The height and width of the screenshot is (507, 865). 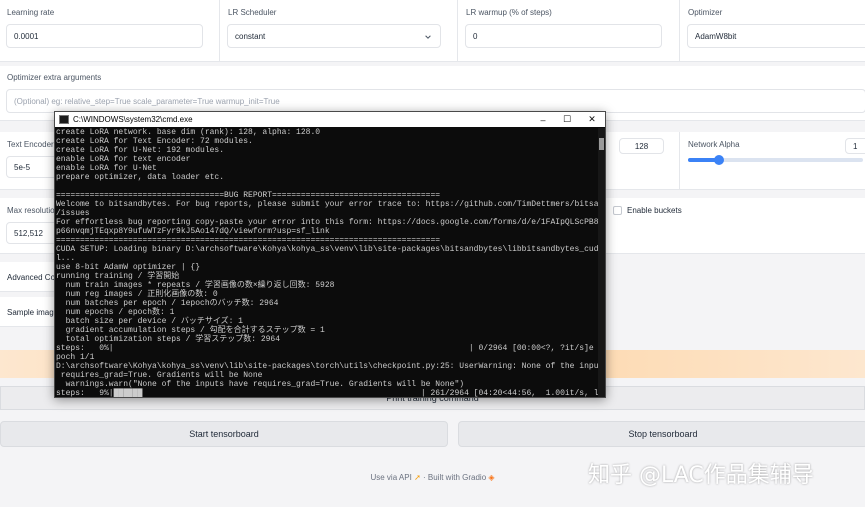 What do you see at coordinates (140, 150) in the screenshot?
I see `cmd-line: create LoRA for U-Net: 192 modules.` at bounding box center [140, 150].